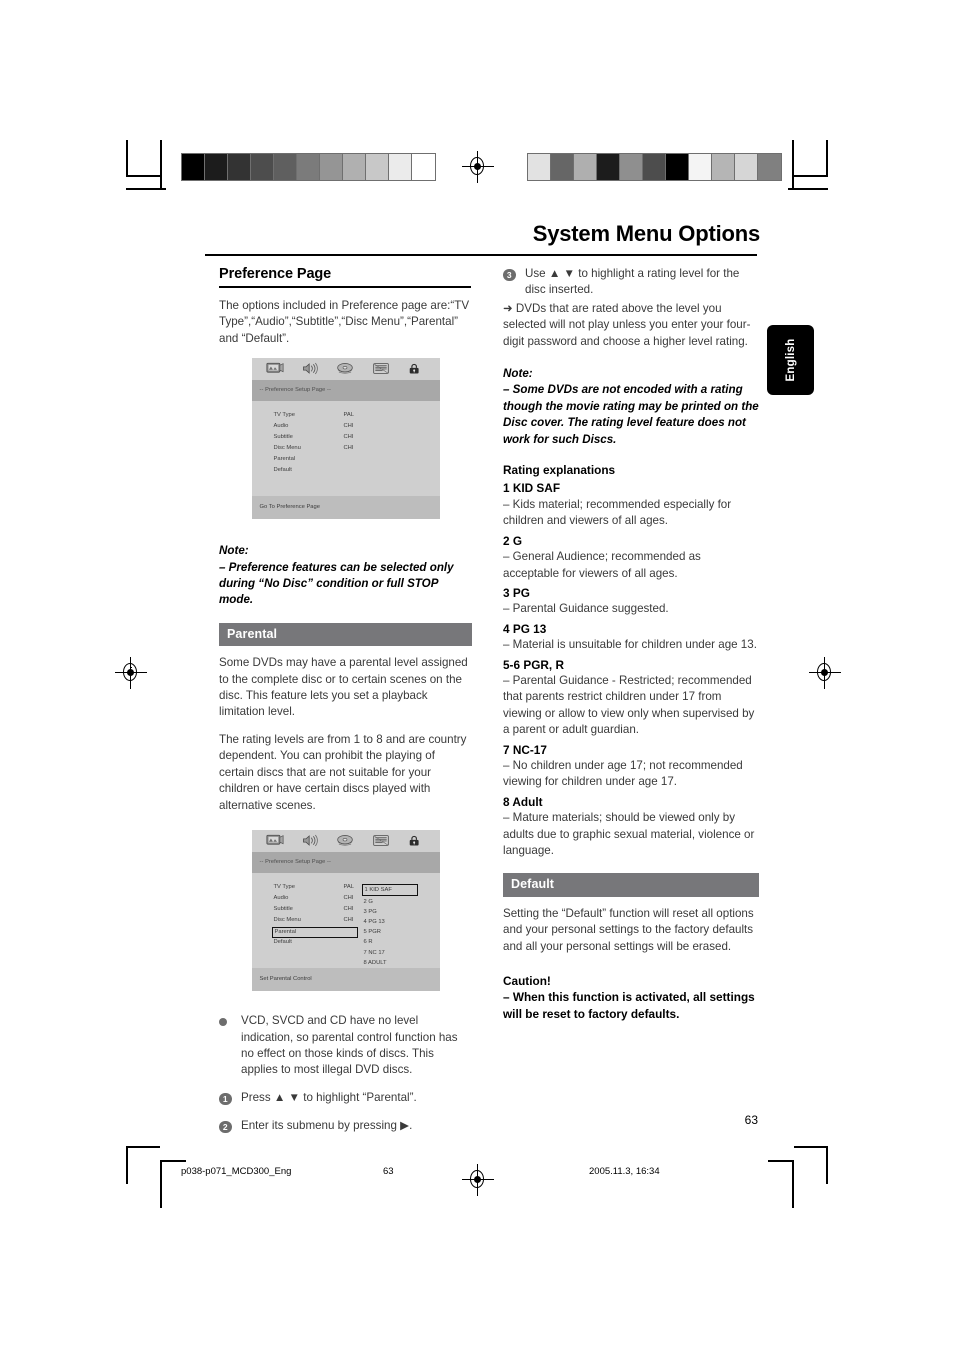 Image resolution: width=954 pixels, height=1351 pixels. Describe the element at coordinates (390, 942) in the screenshot. I see `osd-rating-item: 6 R` at that location.